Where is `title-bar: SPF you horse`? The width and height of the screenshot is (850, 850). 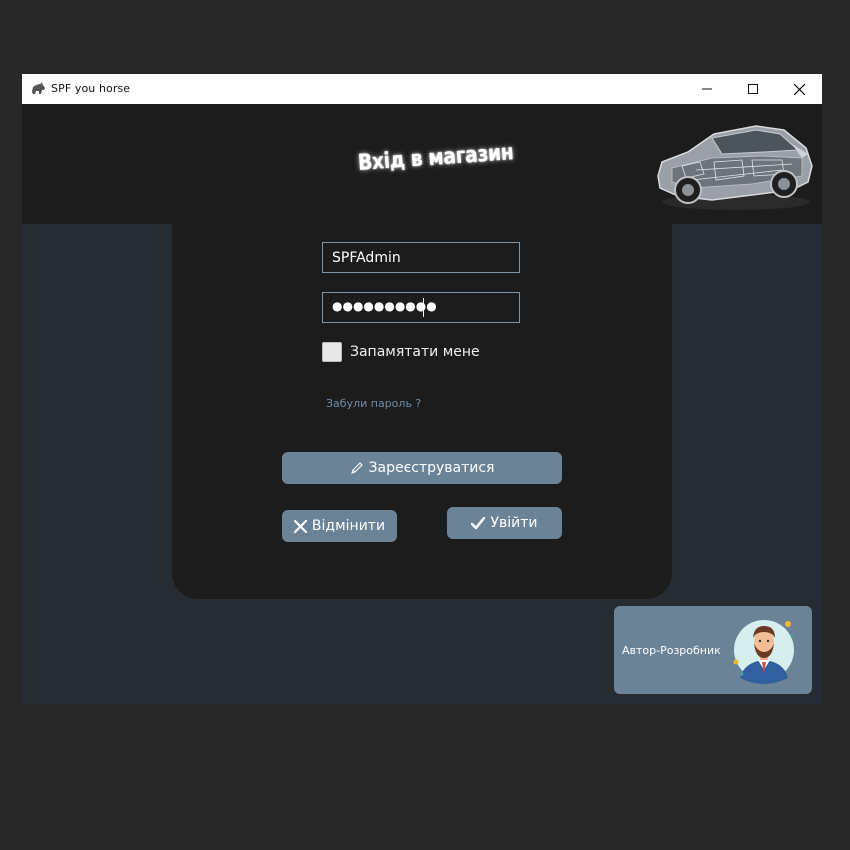 title-bar: SPF you horse is located at coordinates (422, 89).